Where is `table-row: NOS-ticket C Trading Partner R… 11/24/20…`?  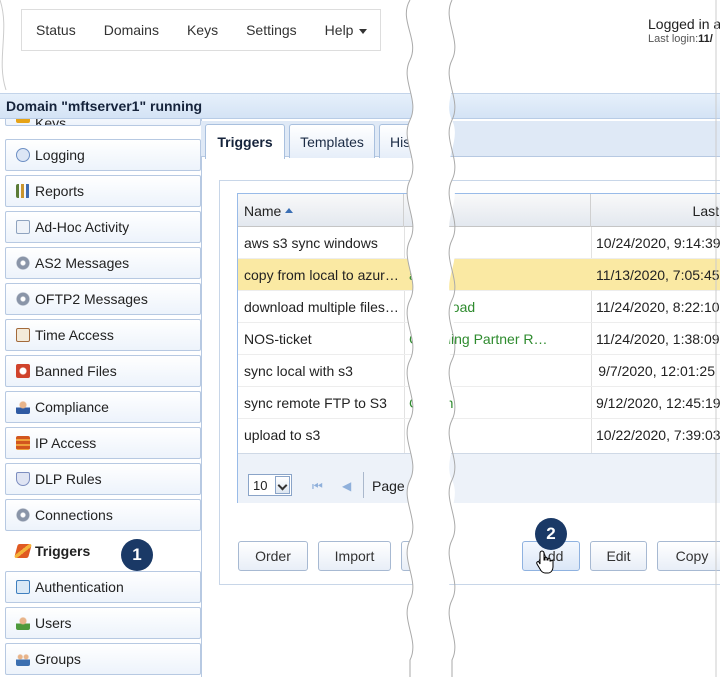 table-row: NOS-ticket C Trading Partner R… 11/24/20… is located at coordinates (479, 339).